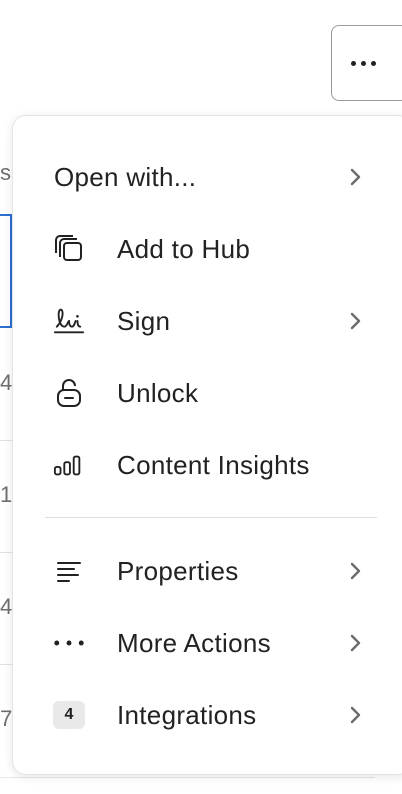  I want to click on background-text-fragment: s, so click(5, 172).